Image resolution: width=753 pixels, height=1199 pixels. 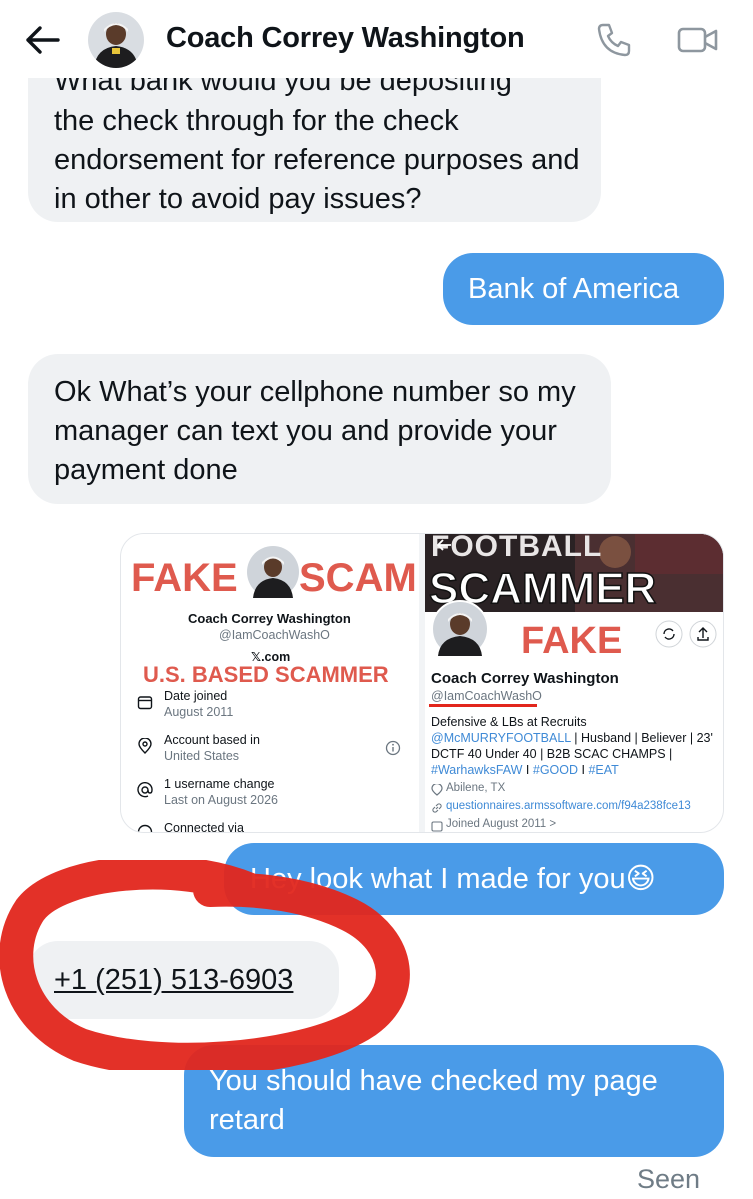 I want to click on handle-underline, so click(x=483, y=705).